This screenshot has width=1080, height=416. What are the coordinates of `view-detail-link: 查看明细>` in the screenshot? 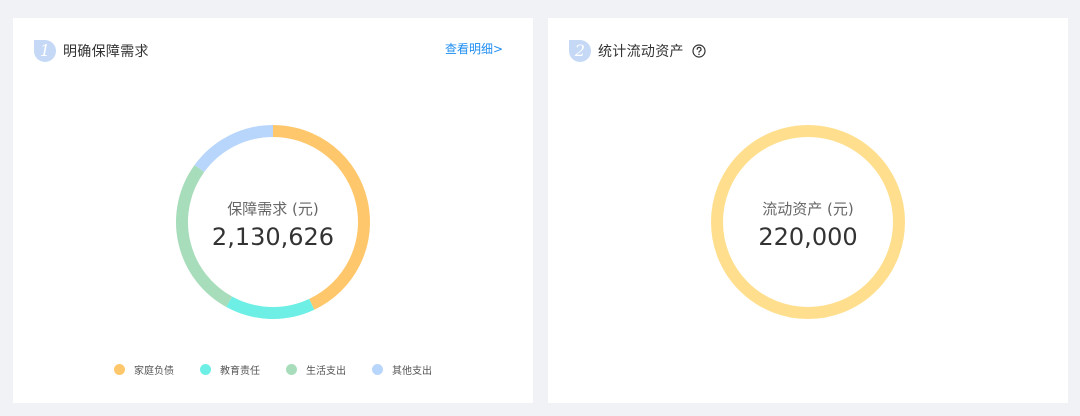 It's located at (474, 48).